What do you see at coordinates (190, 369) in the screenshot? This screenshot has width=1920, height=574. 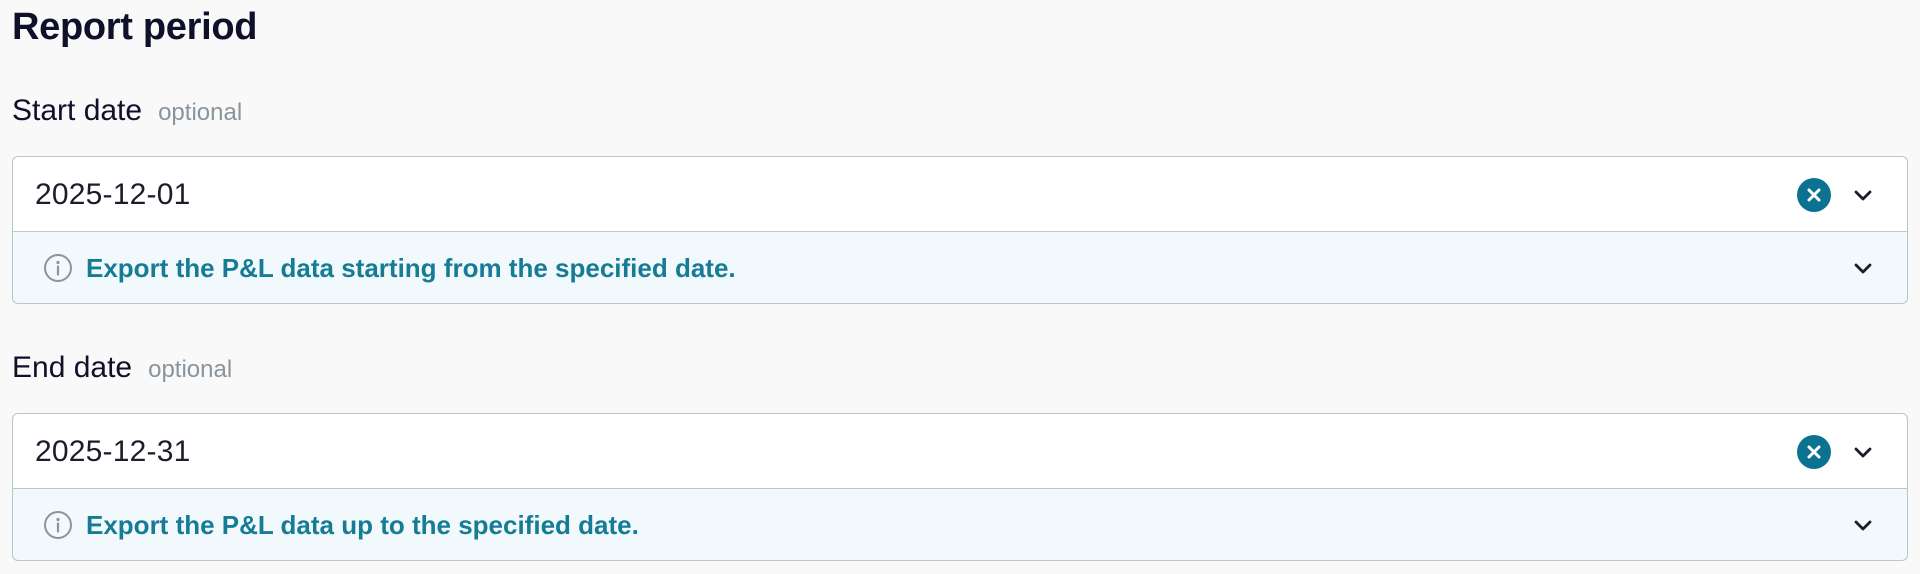 I see `end-date-optional-tag: optional` at bounding box center [190, 369].